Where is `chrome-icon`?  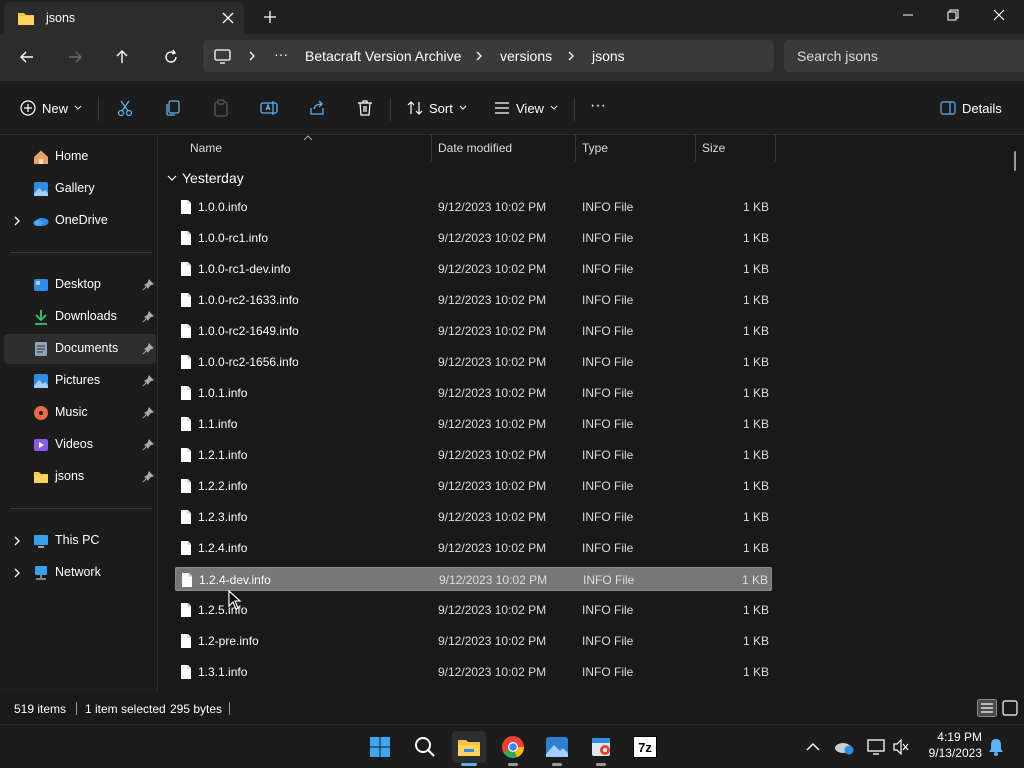
chrome-icon is located at coordinates (513, 747).